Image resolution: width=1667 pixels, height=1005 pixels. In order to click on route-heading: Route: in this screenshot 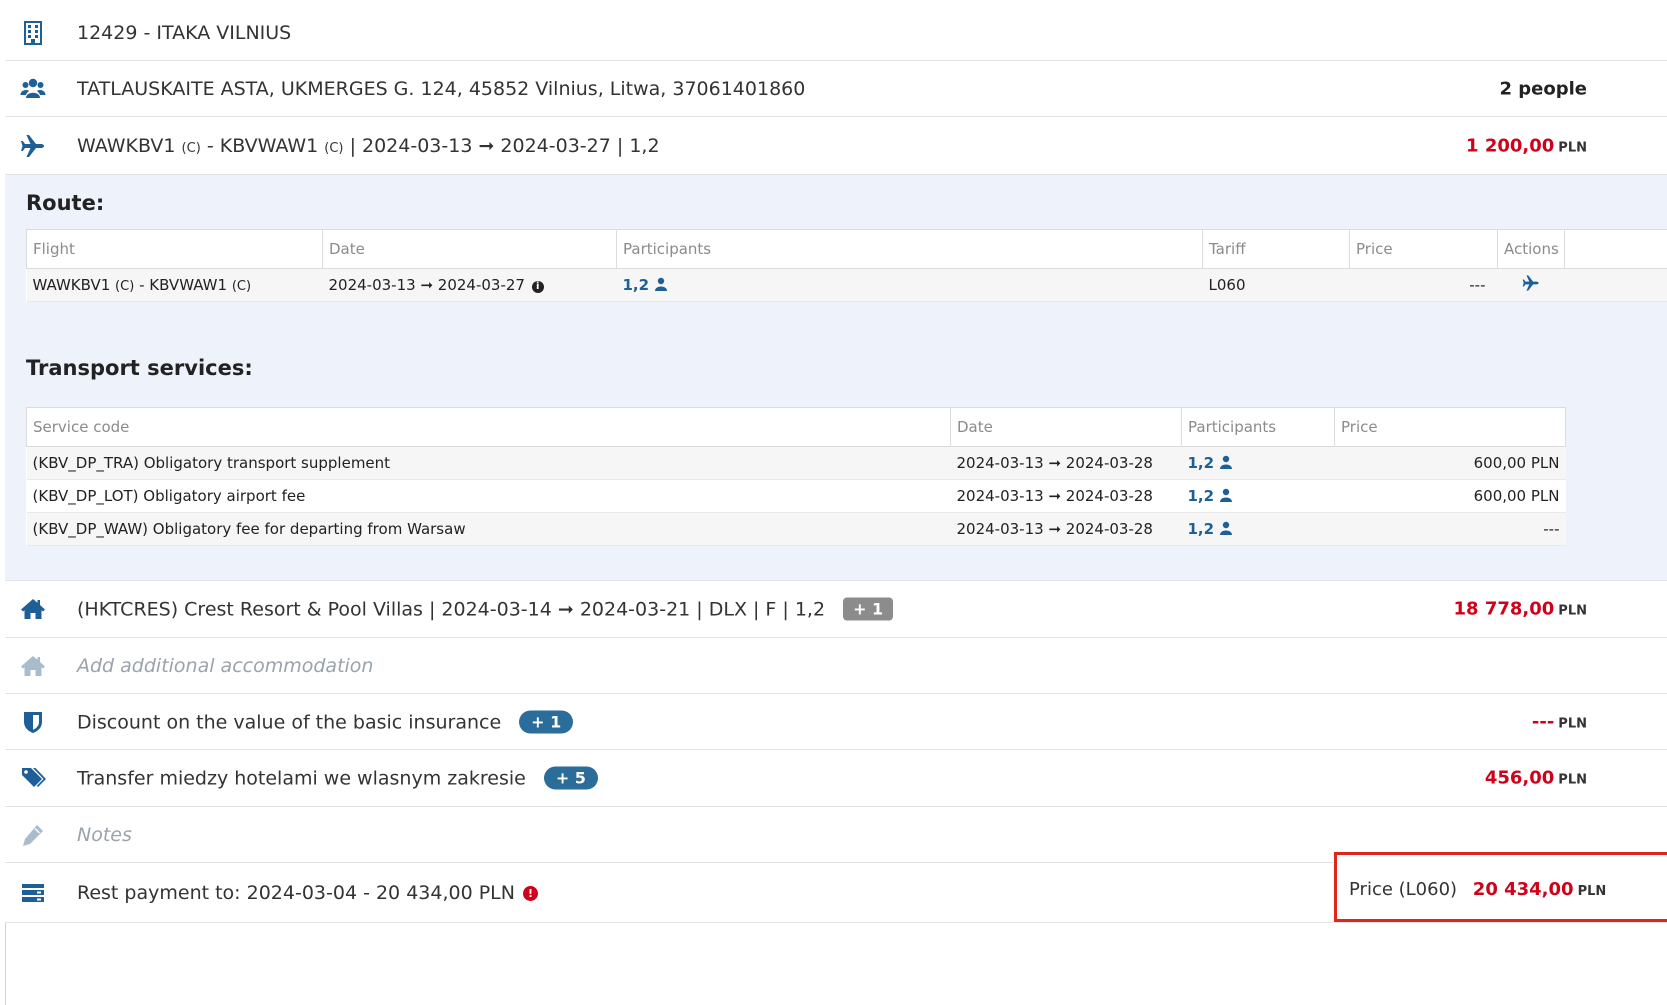, I will do `click(65, 203)`.